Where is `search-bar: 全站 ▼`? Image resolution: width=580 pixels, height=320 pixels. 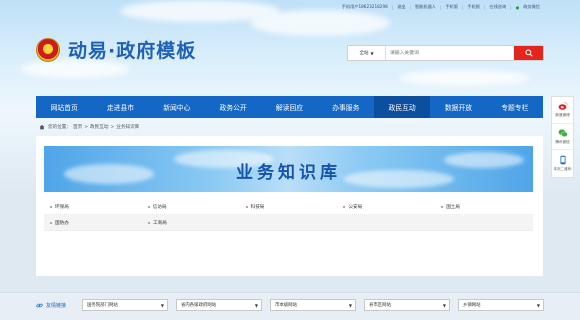
search-bar: 全站 ▼ is located at coordinates (445, 53).